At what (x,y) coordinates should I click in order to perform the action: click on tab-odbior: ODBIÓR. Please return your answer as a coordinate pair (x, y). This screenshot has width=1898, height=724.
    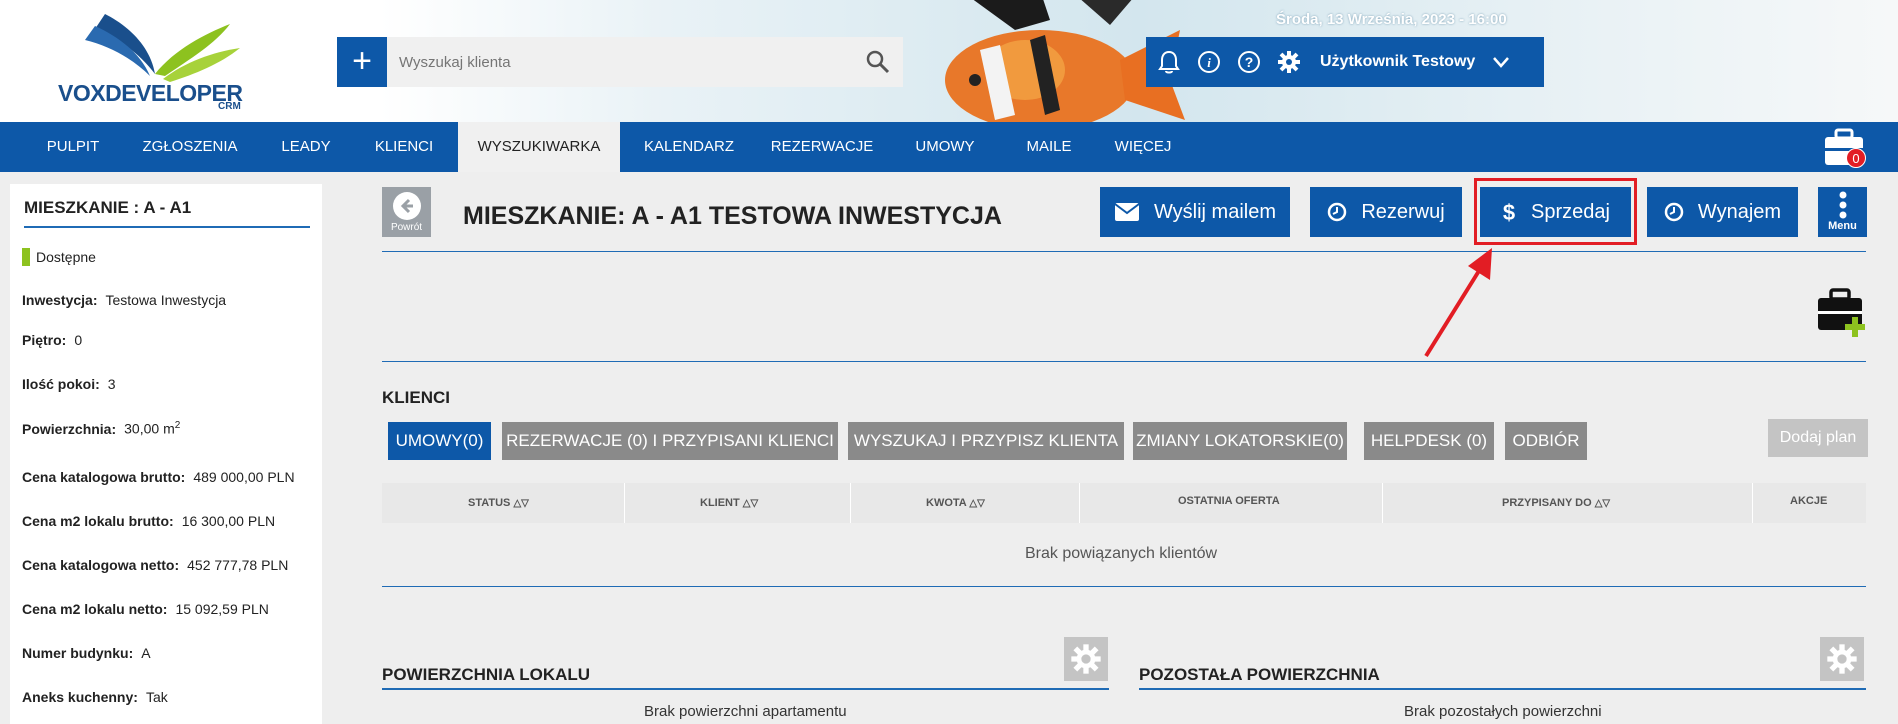
    Looking at the image, I should click on (1546, 441).